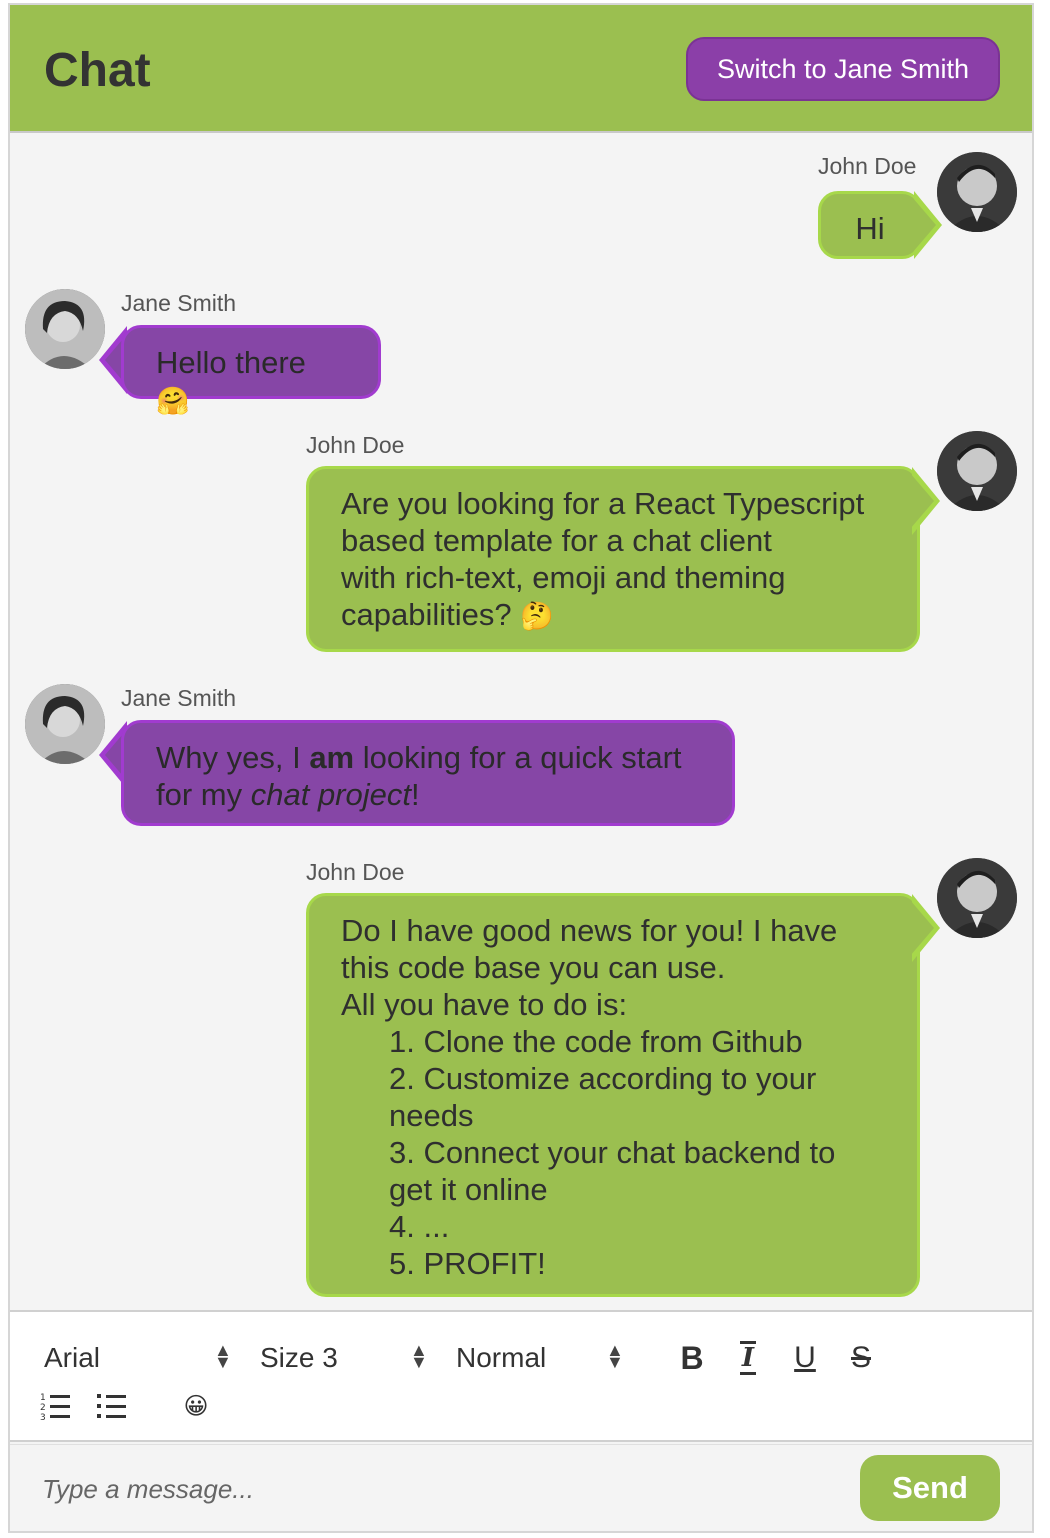  What do you see at coordinates (603, 1078) in the screenshot?
I see `list-item: 2. Customize according to your` at bounding box center [603, 1078].